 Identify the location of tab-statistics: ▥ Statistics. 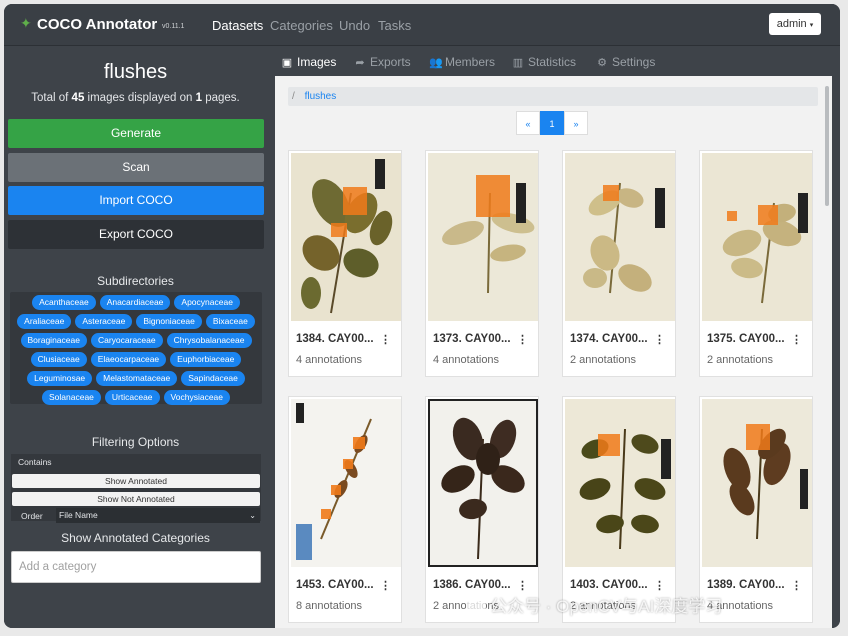
(544, 62).